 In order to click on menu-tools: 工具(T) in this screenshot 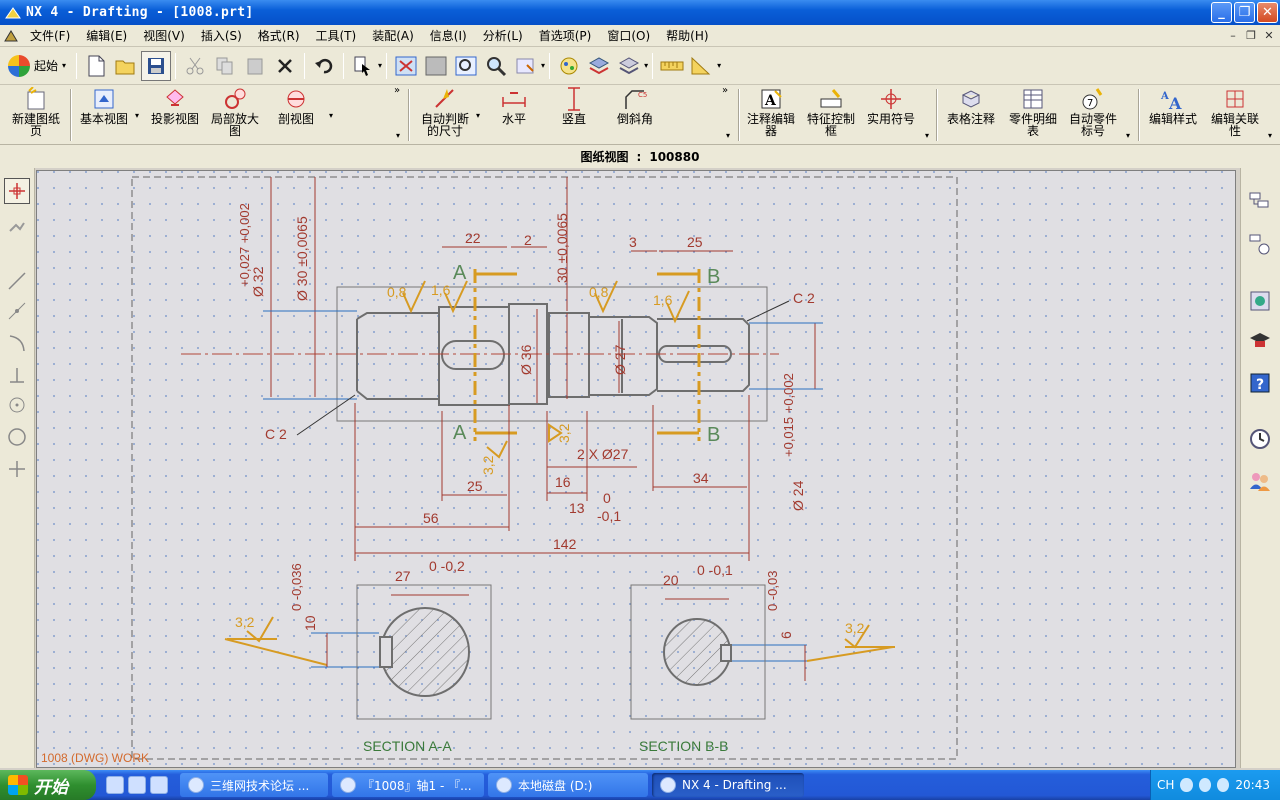, I will do `click(336, 35)`.